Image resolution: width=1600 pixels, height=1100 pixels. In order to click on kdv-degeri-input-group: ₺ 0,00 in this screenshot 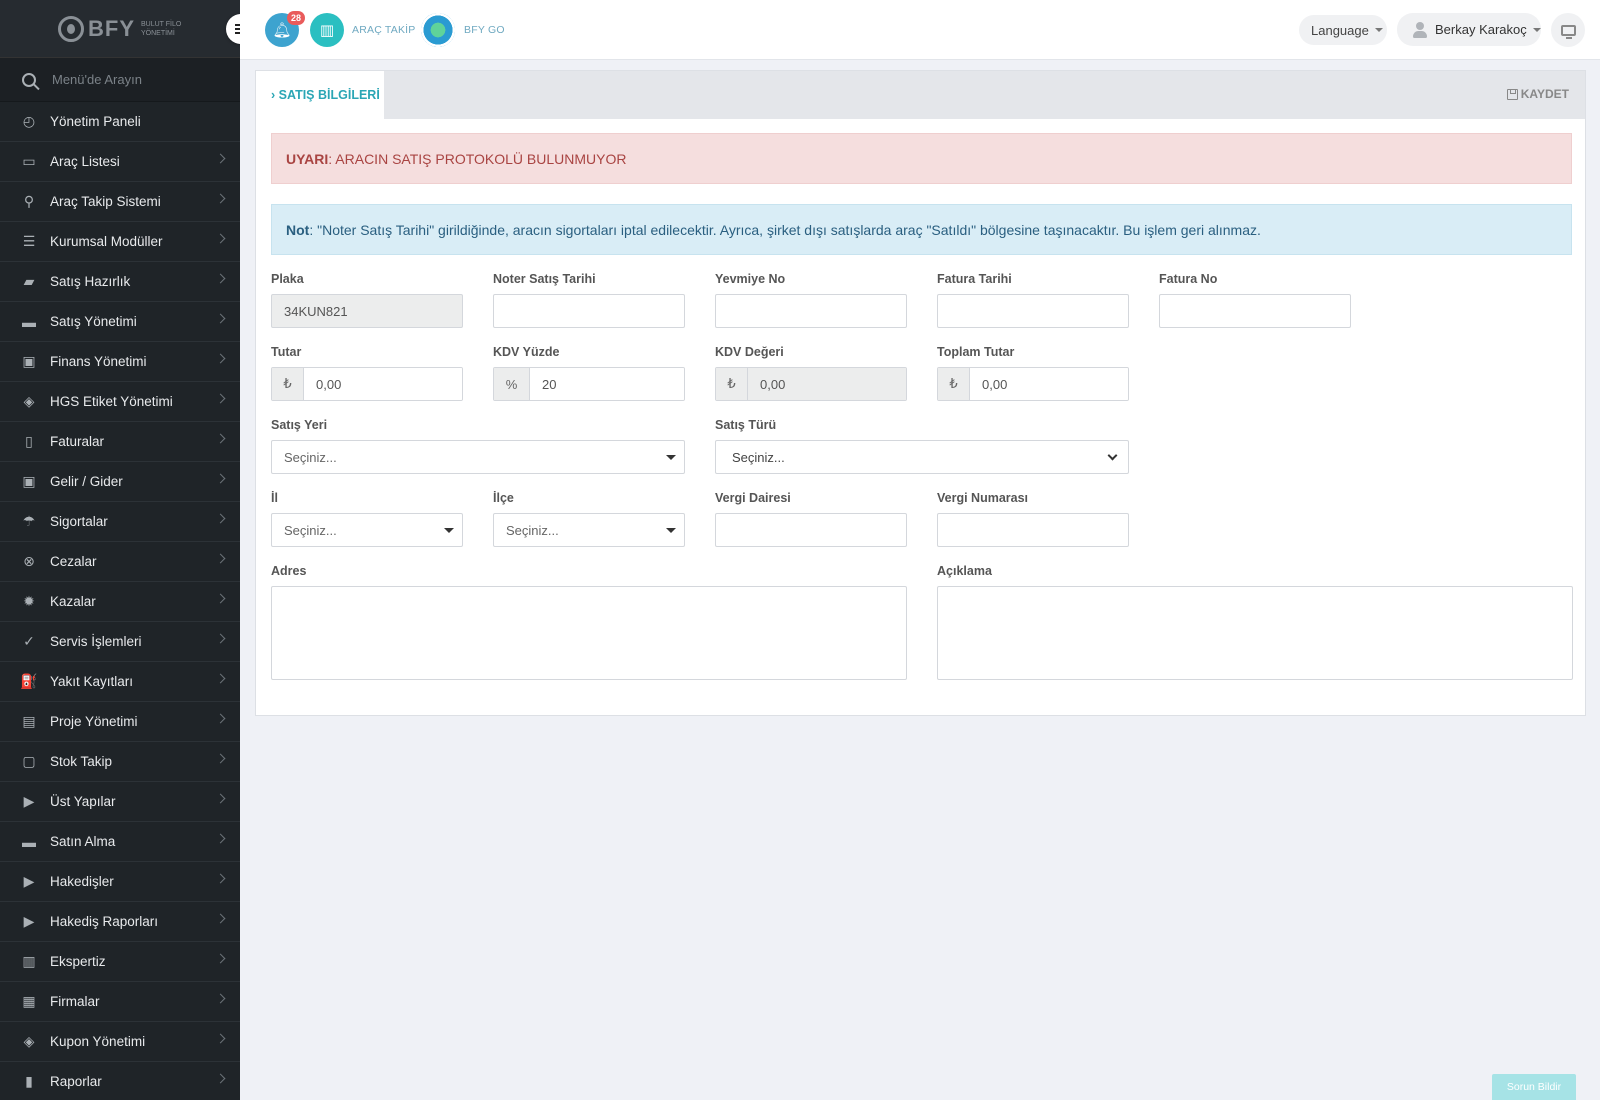, I will do `click(811, 384)`.